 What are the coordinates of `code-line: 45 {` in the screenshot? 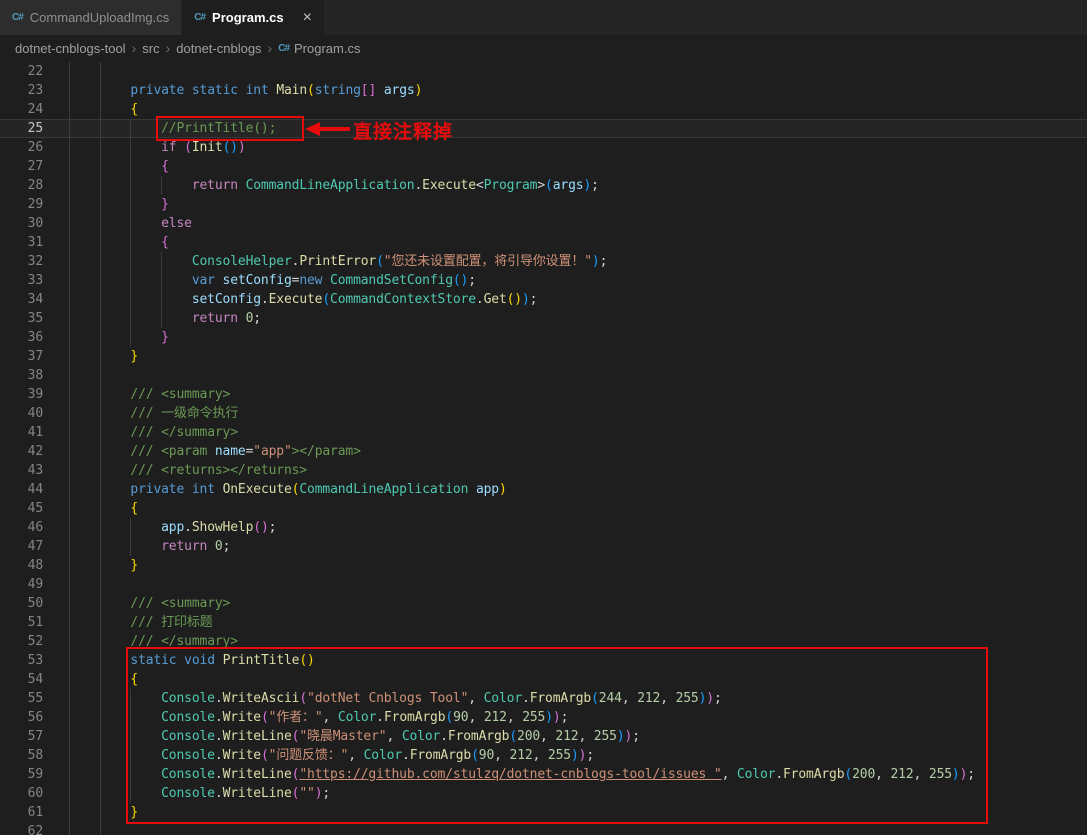 It's located at (543, 508).